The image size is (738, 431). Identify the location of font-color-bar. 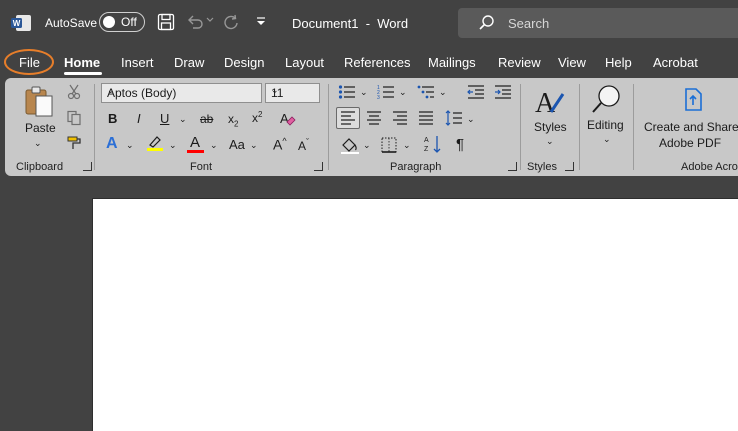
(195, 151).